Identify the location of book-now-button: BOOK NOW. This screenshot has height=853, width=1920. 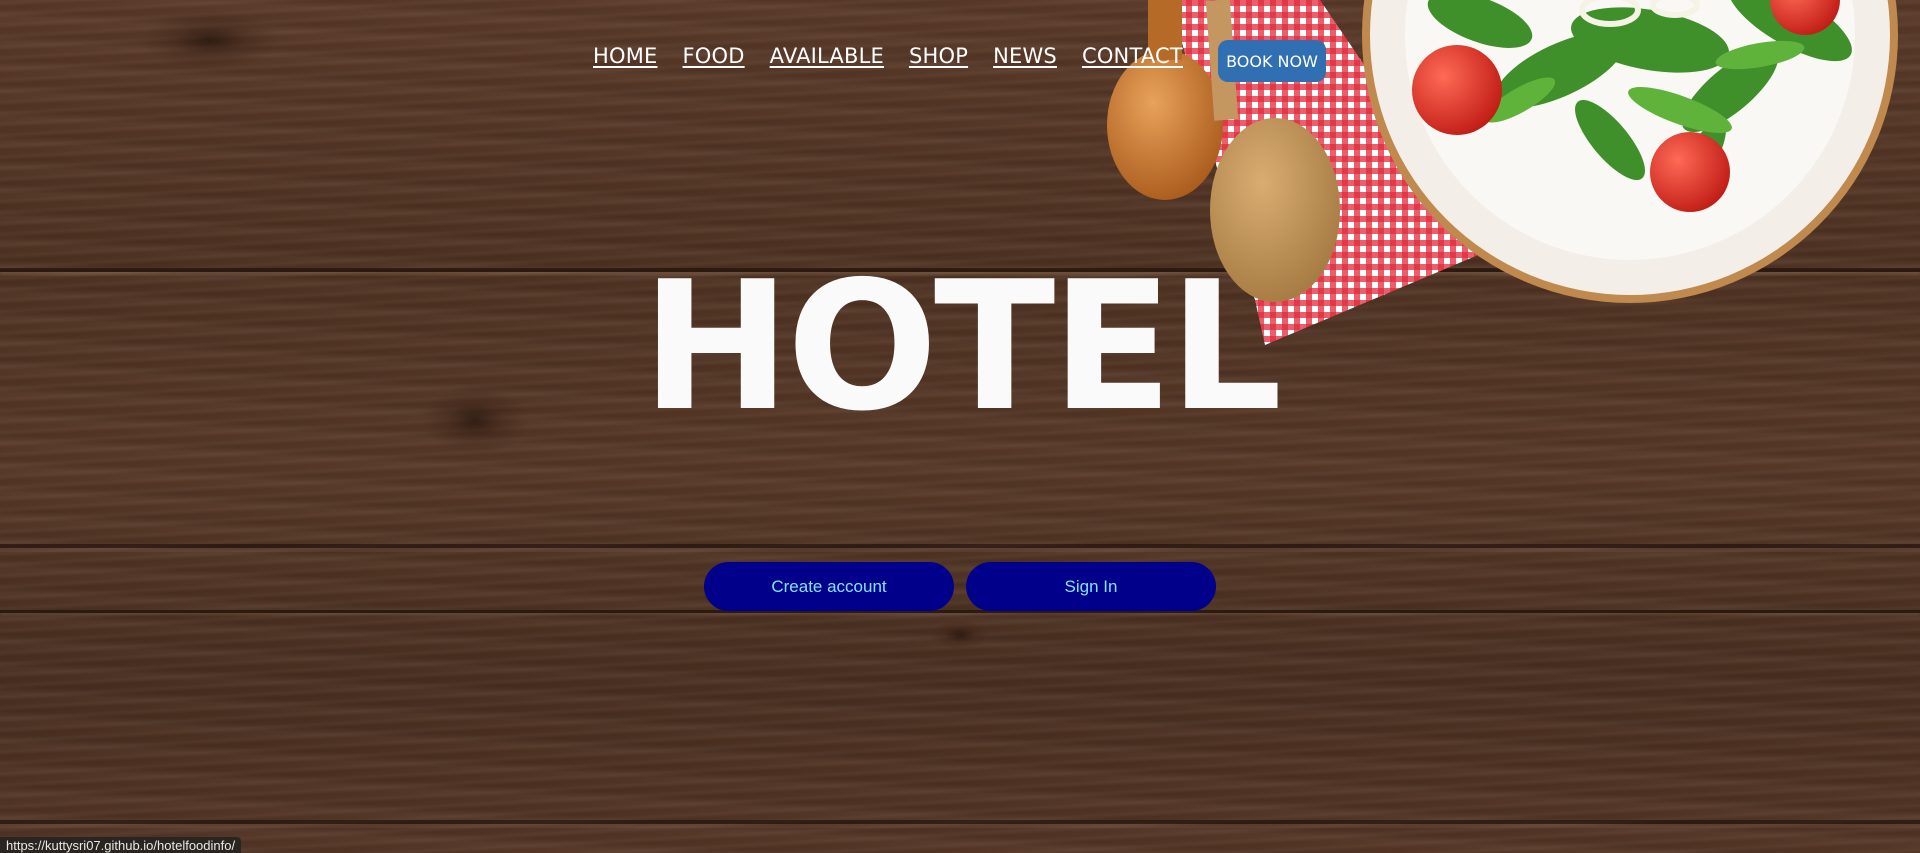
(1272, 61).